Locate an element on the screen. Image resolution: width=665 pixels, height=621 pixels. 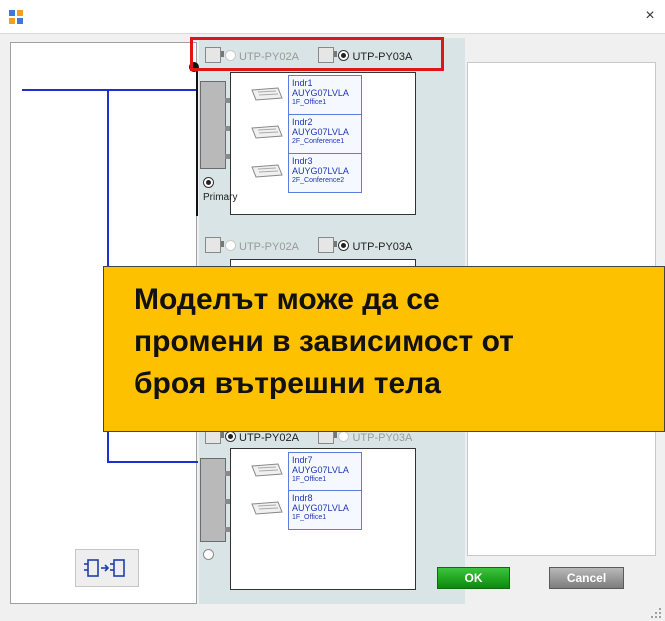
group1-option-a-label: UTP-PY02A is located at coordinates (269, 57).